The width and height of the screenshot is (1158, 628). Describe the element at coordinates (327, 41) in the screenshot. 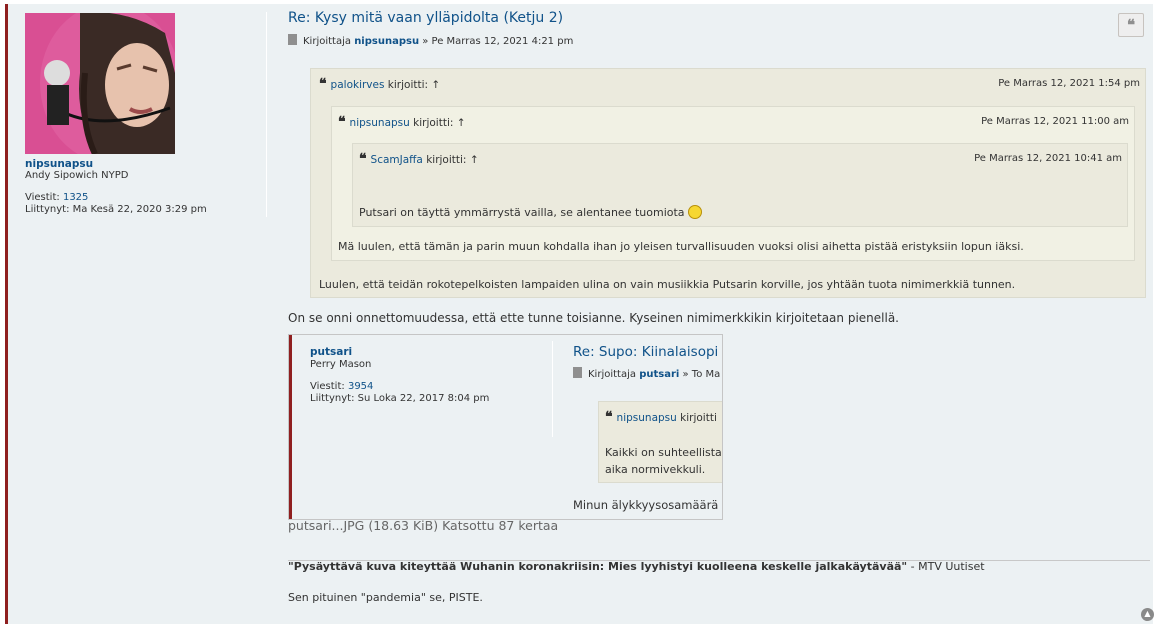

I see `by-label: Kirjoittaja` at that location.